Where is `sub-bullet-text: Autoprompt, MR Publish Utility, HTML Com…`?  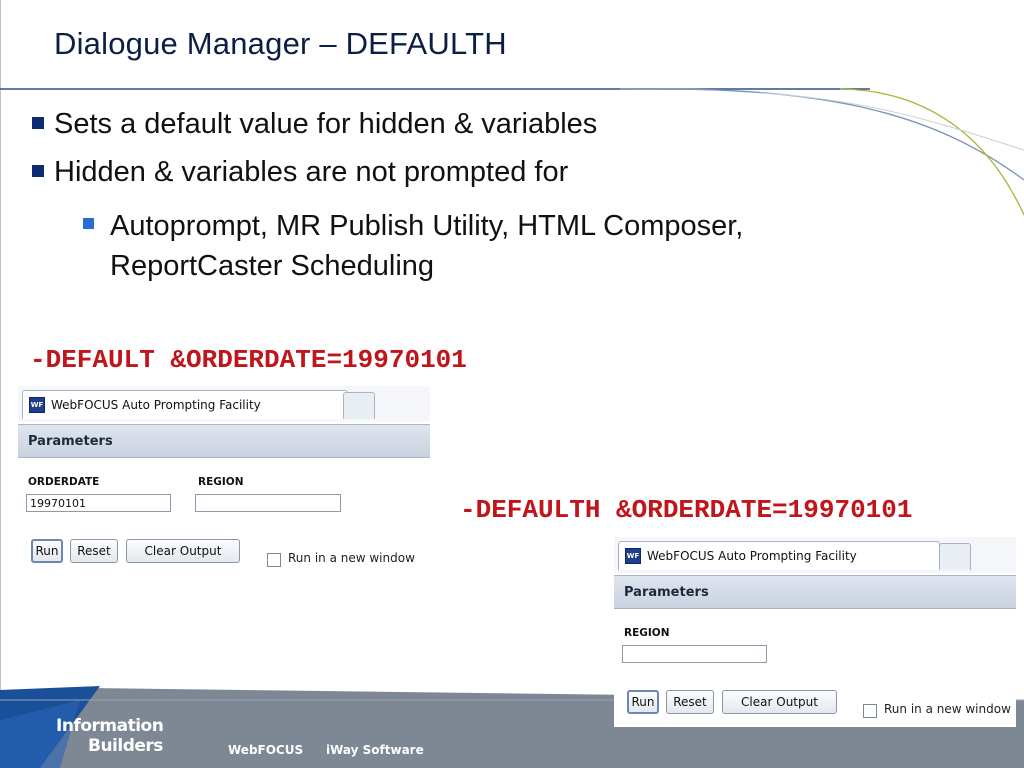
sub-bullet-text: Autoprompt, MR Publish Utility, HTML Com… is located at coordinates (427, 246).